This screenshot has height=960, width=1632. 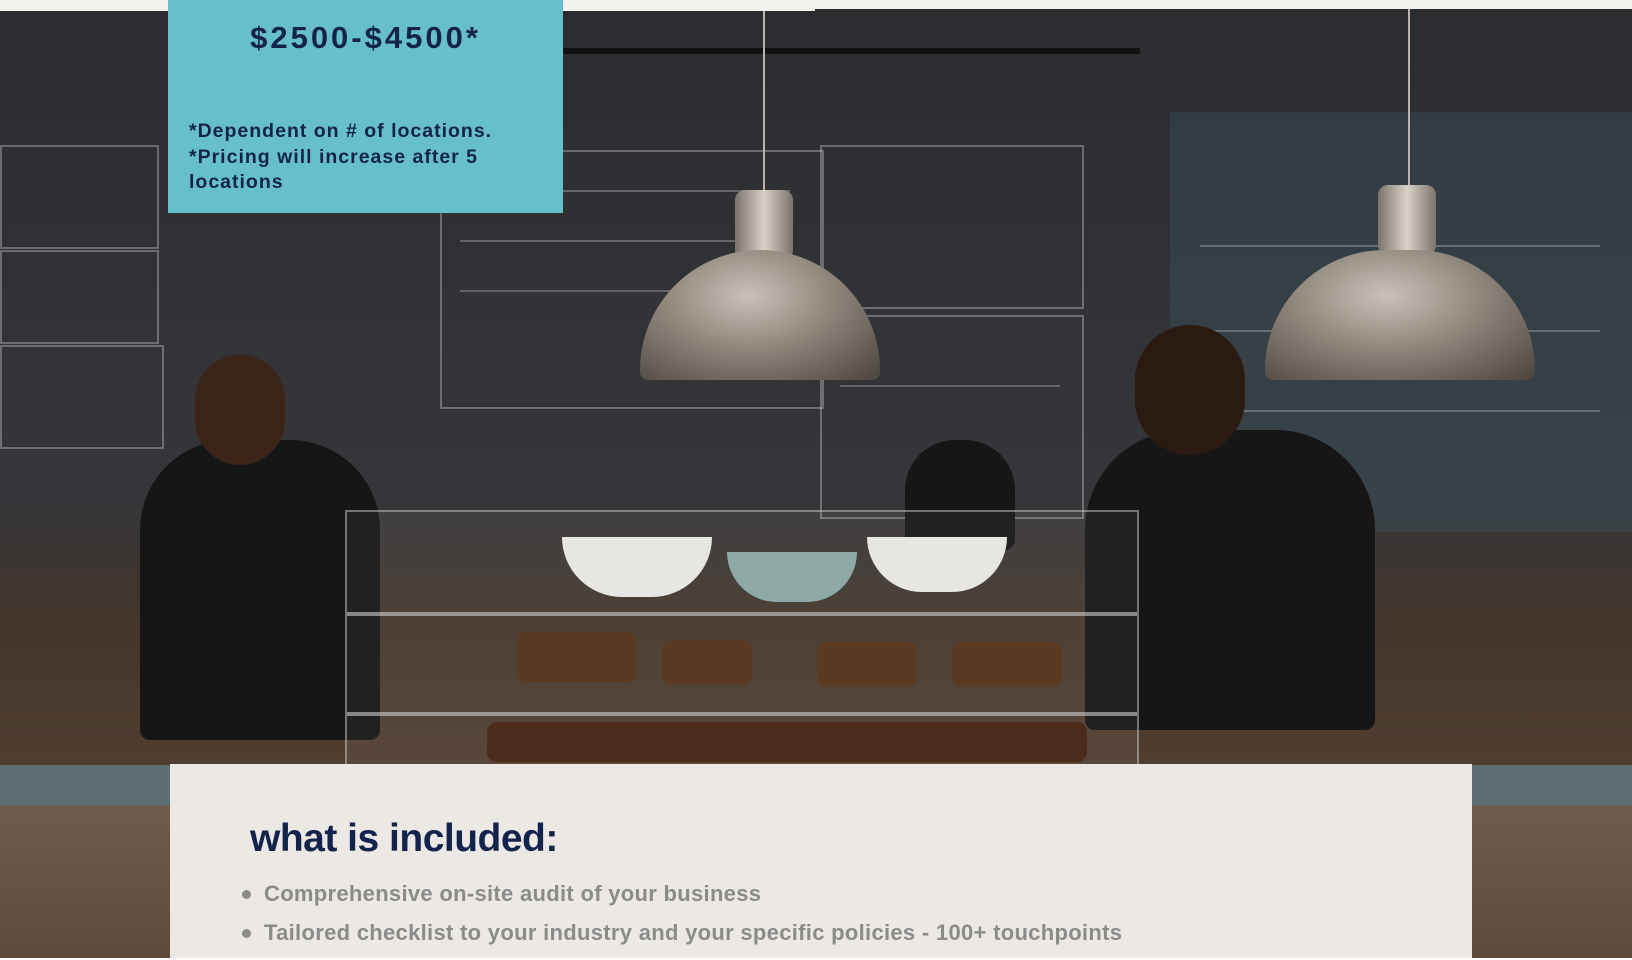 What do you see at coordinates (341, 131) in the screenshot?
I see `pricing-note: *Dependent on # of locations.` at bounding box center [341, 131].